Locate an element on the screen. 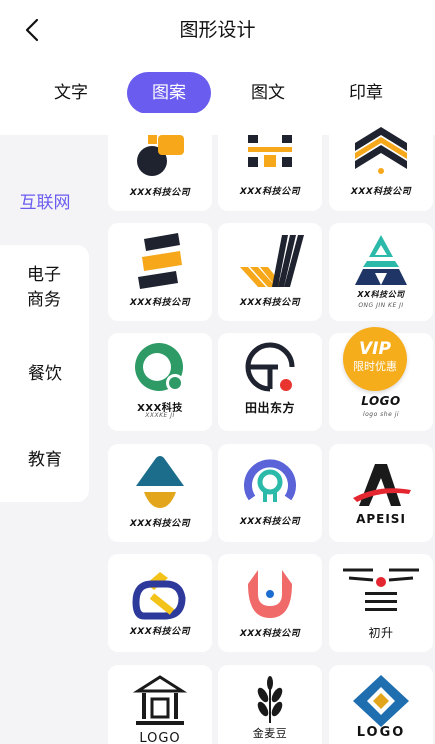 This screenshot has width=435, height=744. logo-subcaption: logo she ji is located at coordinates (381, 414).